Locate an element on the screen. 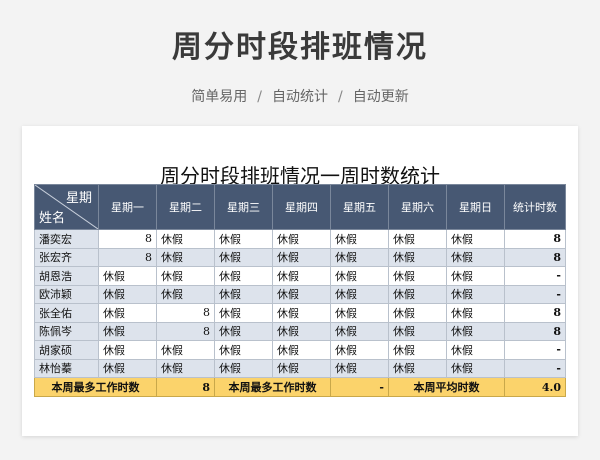  column-header: 星期四 is located at coordinates (301, 207).